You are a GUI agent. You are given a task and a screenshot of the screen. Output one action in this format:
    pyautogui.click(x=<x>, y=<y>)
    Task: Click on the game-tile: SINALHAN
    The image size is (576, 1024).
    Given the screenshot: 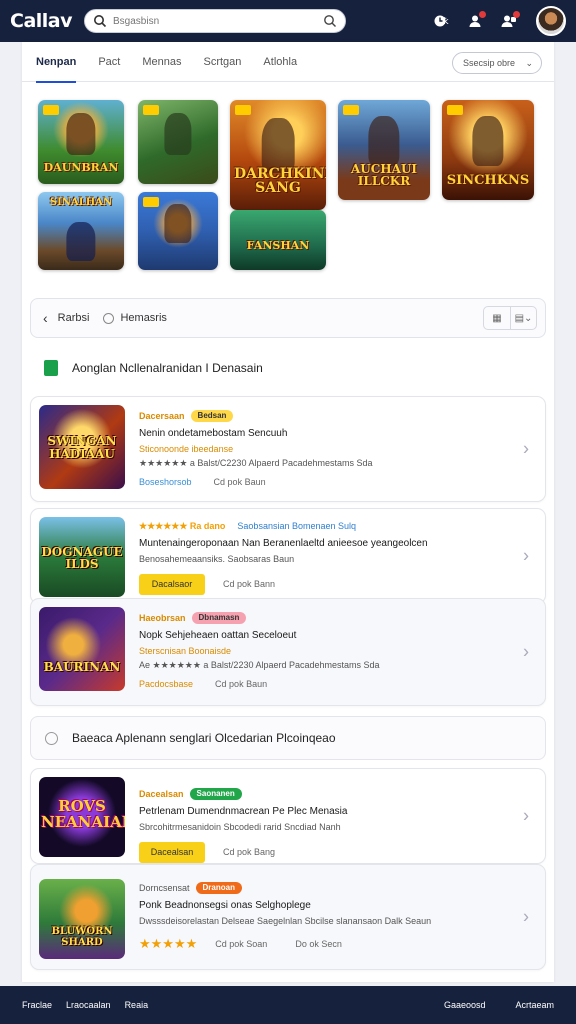 What is the action you would take?
    pyautogui.click(x=81, y=231)
    